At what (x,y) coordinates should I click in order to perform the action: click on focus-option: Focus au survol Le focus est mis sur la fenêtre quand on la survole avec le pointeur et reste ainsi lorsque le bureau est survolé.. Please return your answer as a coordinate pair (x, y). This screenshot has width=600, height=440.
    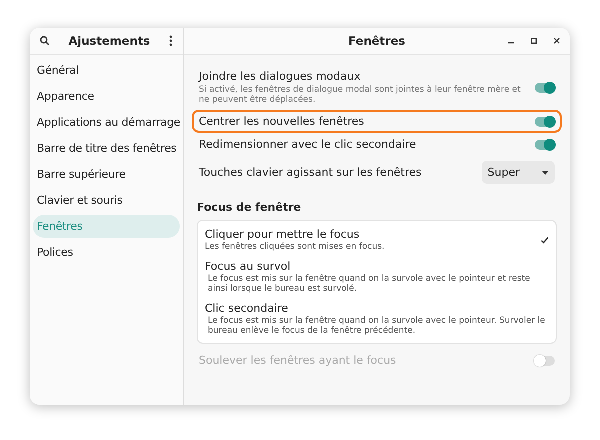
    Looking at the image, I should click on (377, 277).